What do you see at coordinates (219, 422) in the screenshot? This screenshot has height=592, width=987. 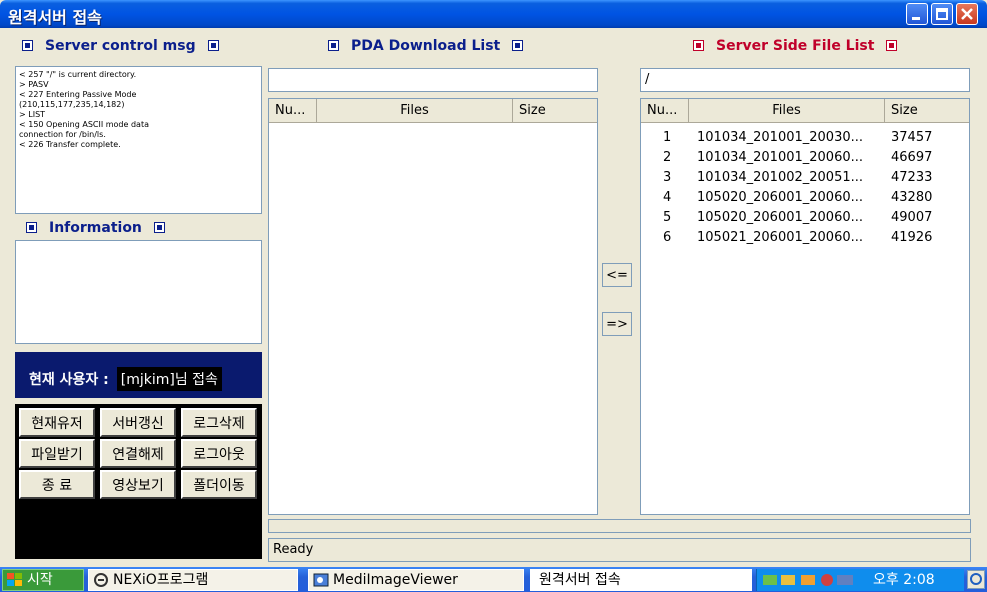 I see `delete-log-button: 로그삭제` at bounding box center [219, 422].